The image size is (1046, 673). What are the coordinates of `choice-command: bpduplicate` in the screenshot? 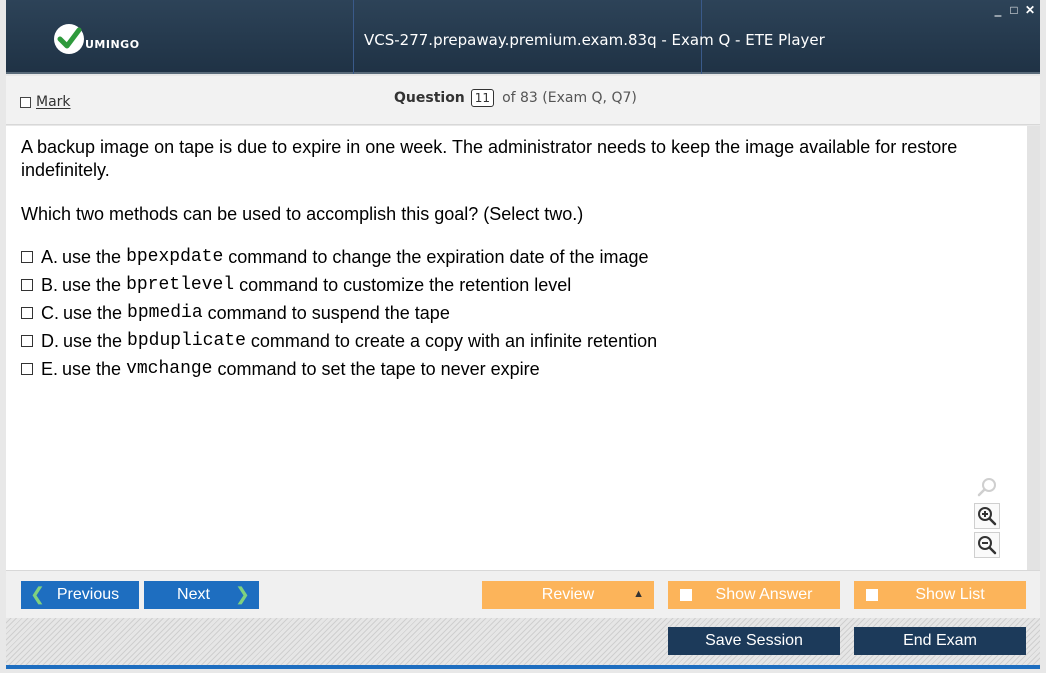 It's located at (186, 341).